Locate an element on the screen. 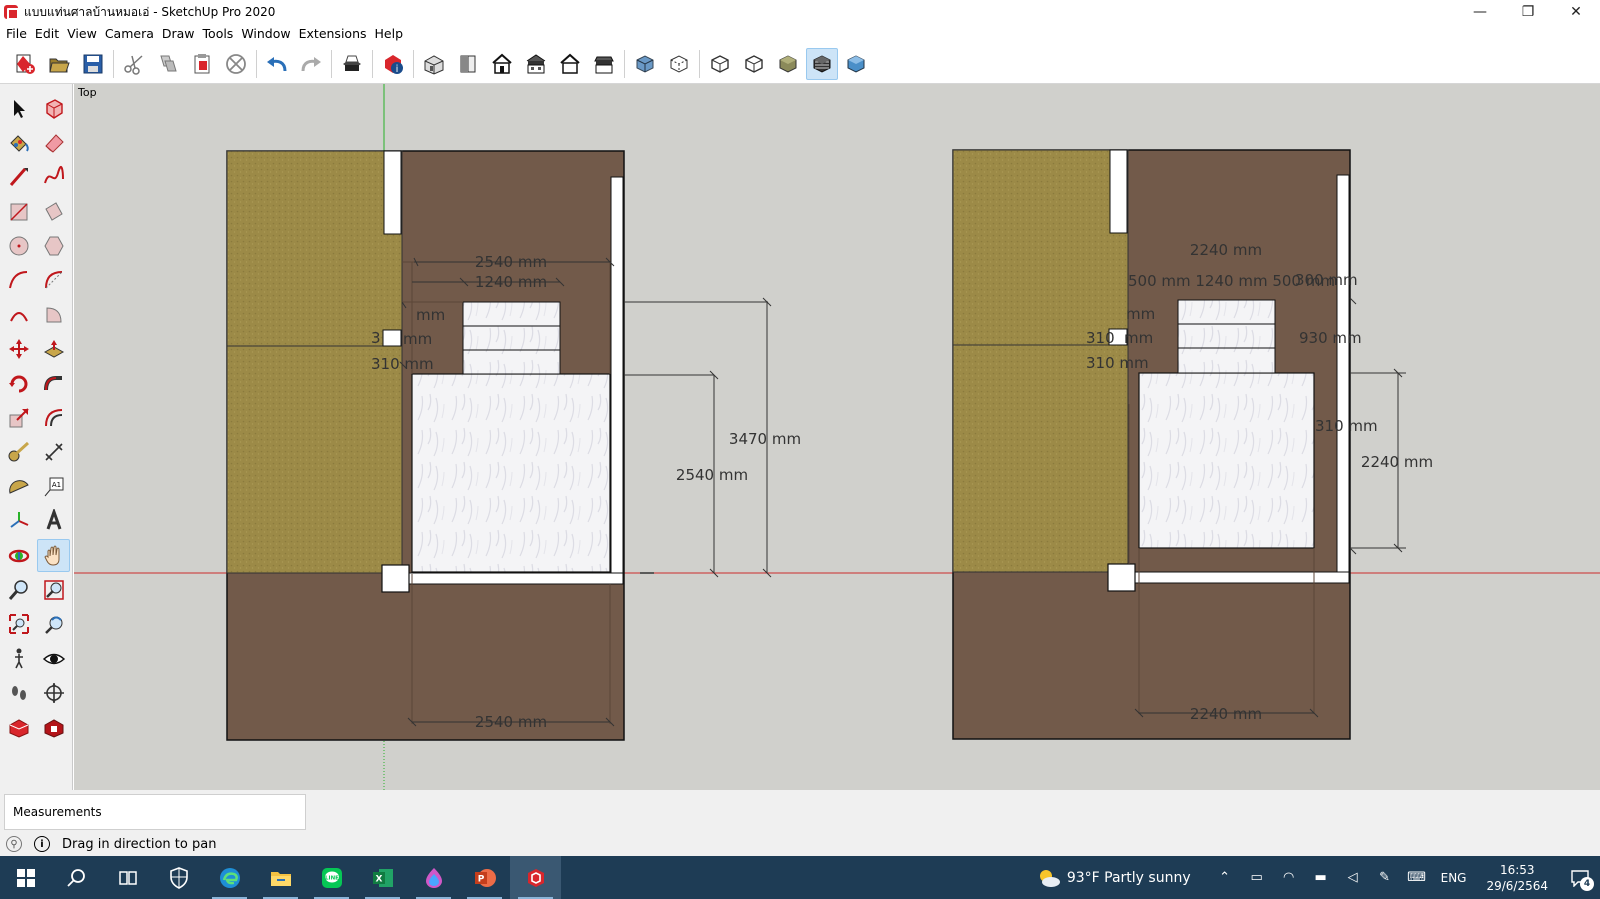 This screenshot has width=1600, height=899. menu-help: Help is located at coordinates (389, 34).